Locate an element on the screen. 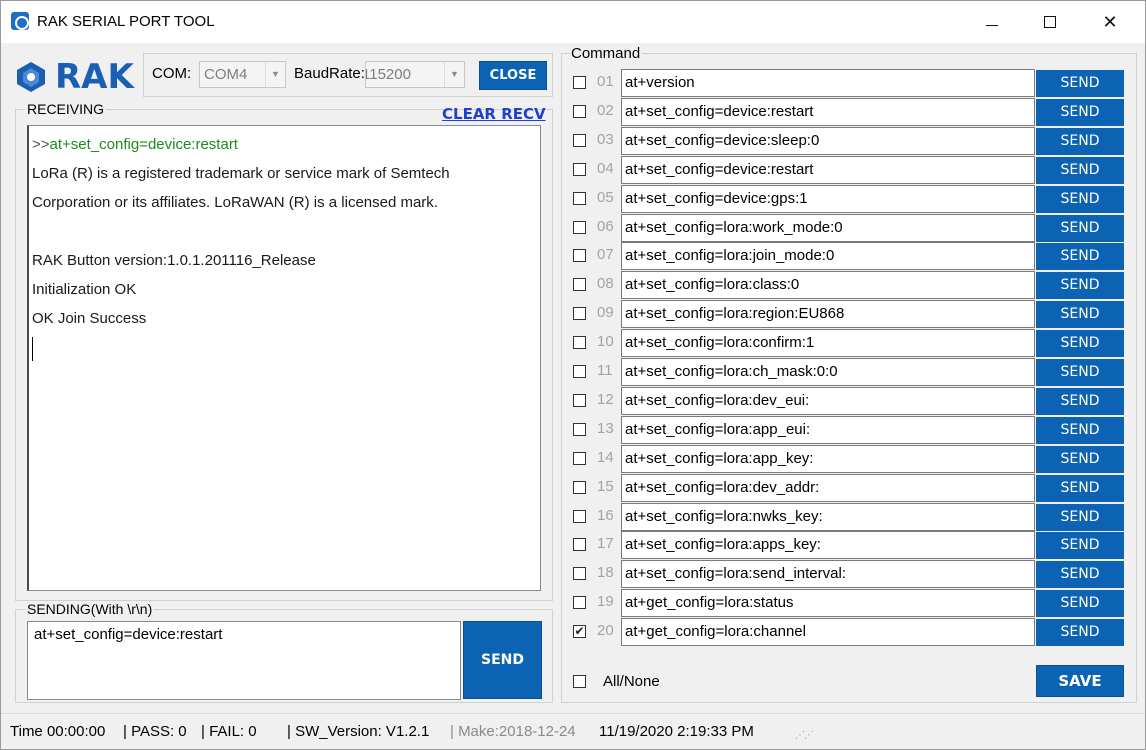 Image resolution: width=1146 pixels, height=750 pixels. command-input: at+set_config=lora:nwks_key: is located at coordinates (828, 516).